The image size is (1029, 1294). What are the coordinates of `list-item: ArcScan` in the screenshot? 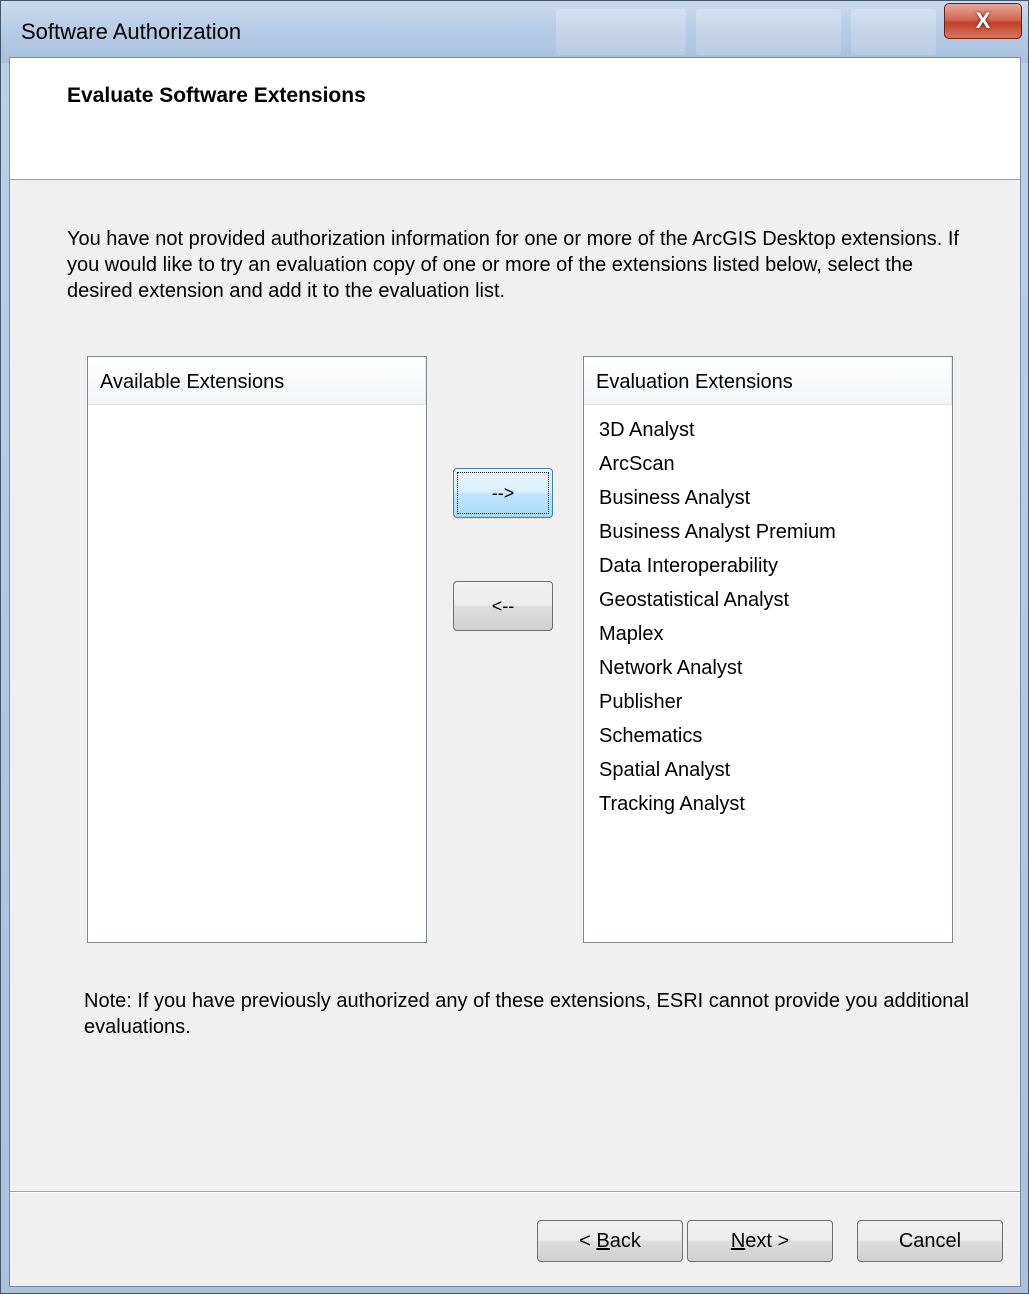 It's located at (775, 464).